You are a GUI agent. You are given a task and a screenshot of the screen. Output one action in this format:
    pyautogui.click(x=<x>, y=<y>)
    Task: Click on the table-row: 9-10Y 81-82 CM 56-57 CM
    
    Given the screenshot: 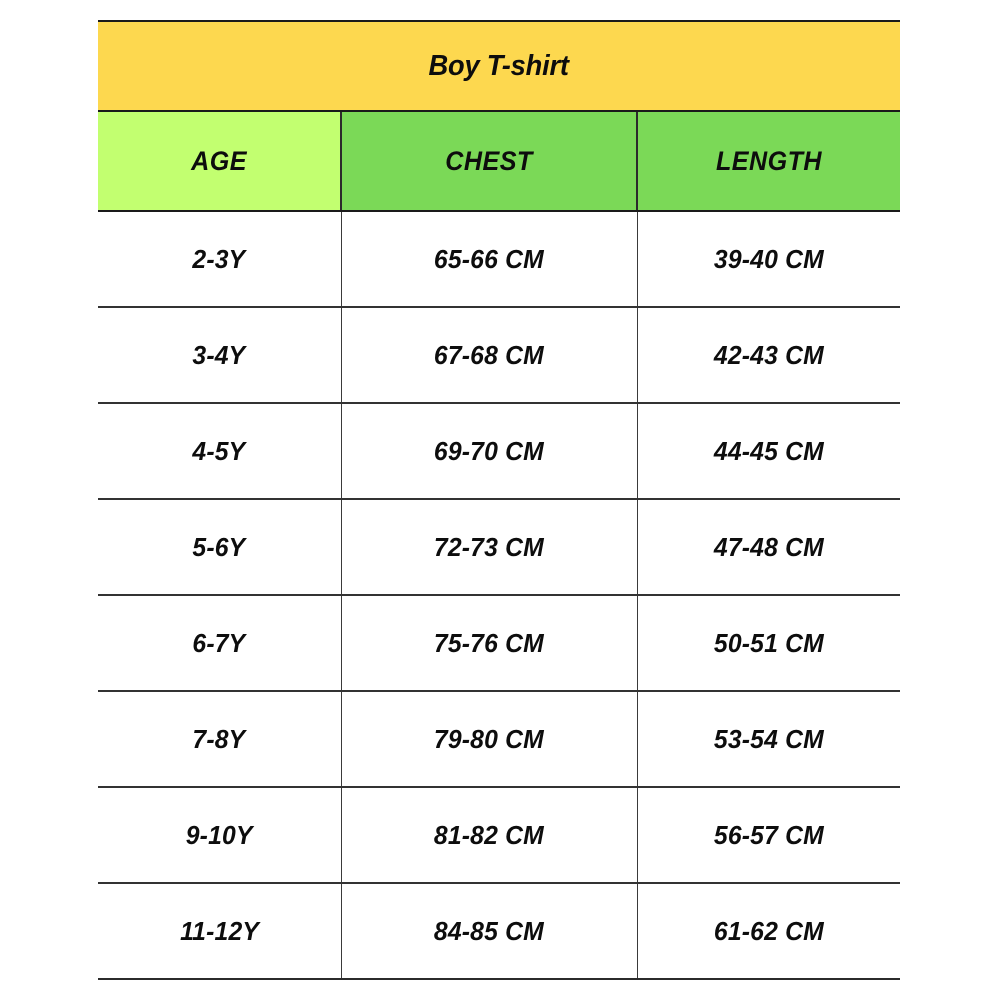 What is the action you would take?
    pyautogui.click(x=499, y=835)
    